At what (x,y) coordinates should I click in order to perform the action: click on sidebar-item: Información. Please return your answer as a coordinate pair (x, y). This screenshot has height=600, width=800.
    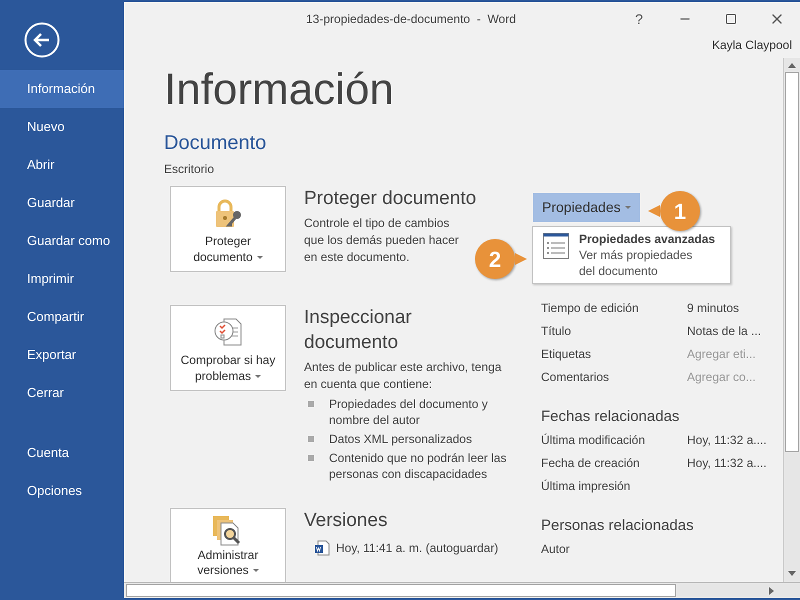
    Looking at the image, I should click on (62, 89).